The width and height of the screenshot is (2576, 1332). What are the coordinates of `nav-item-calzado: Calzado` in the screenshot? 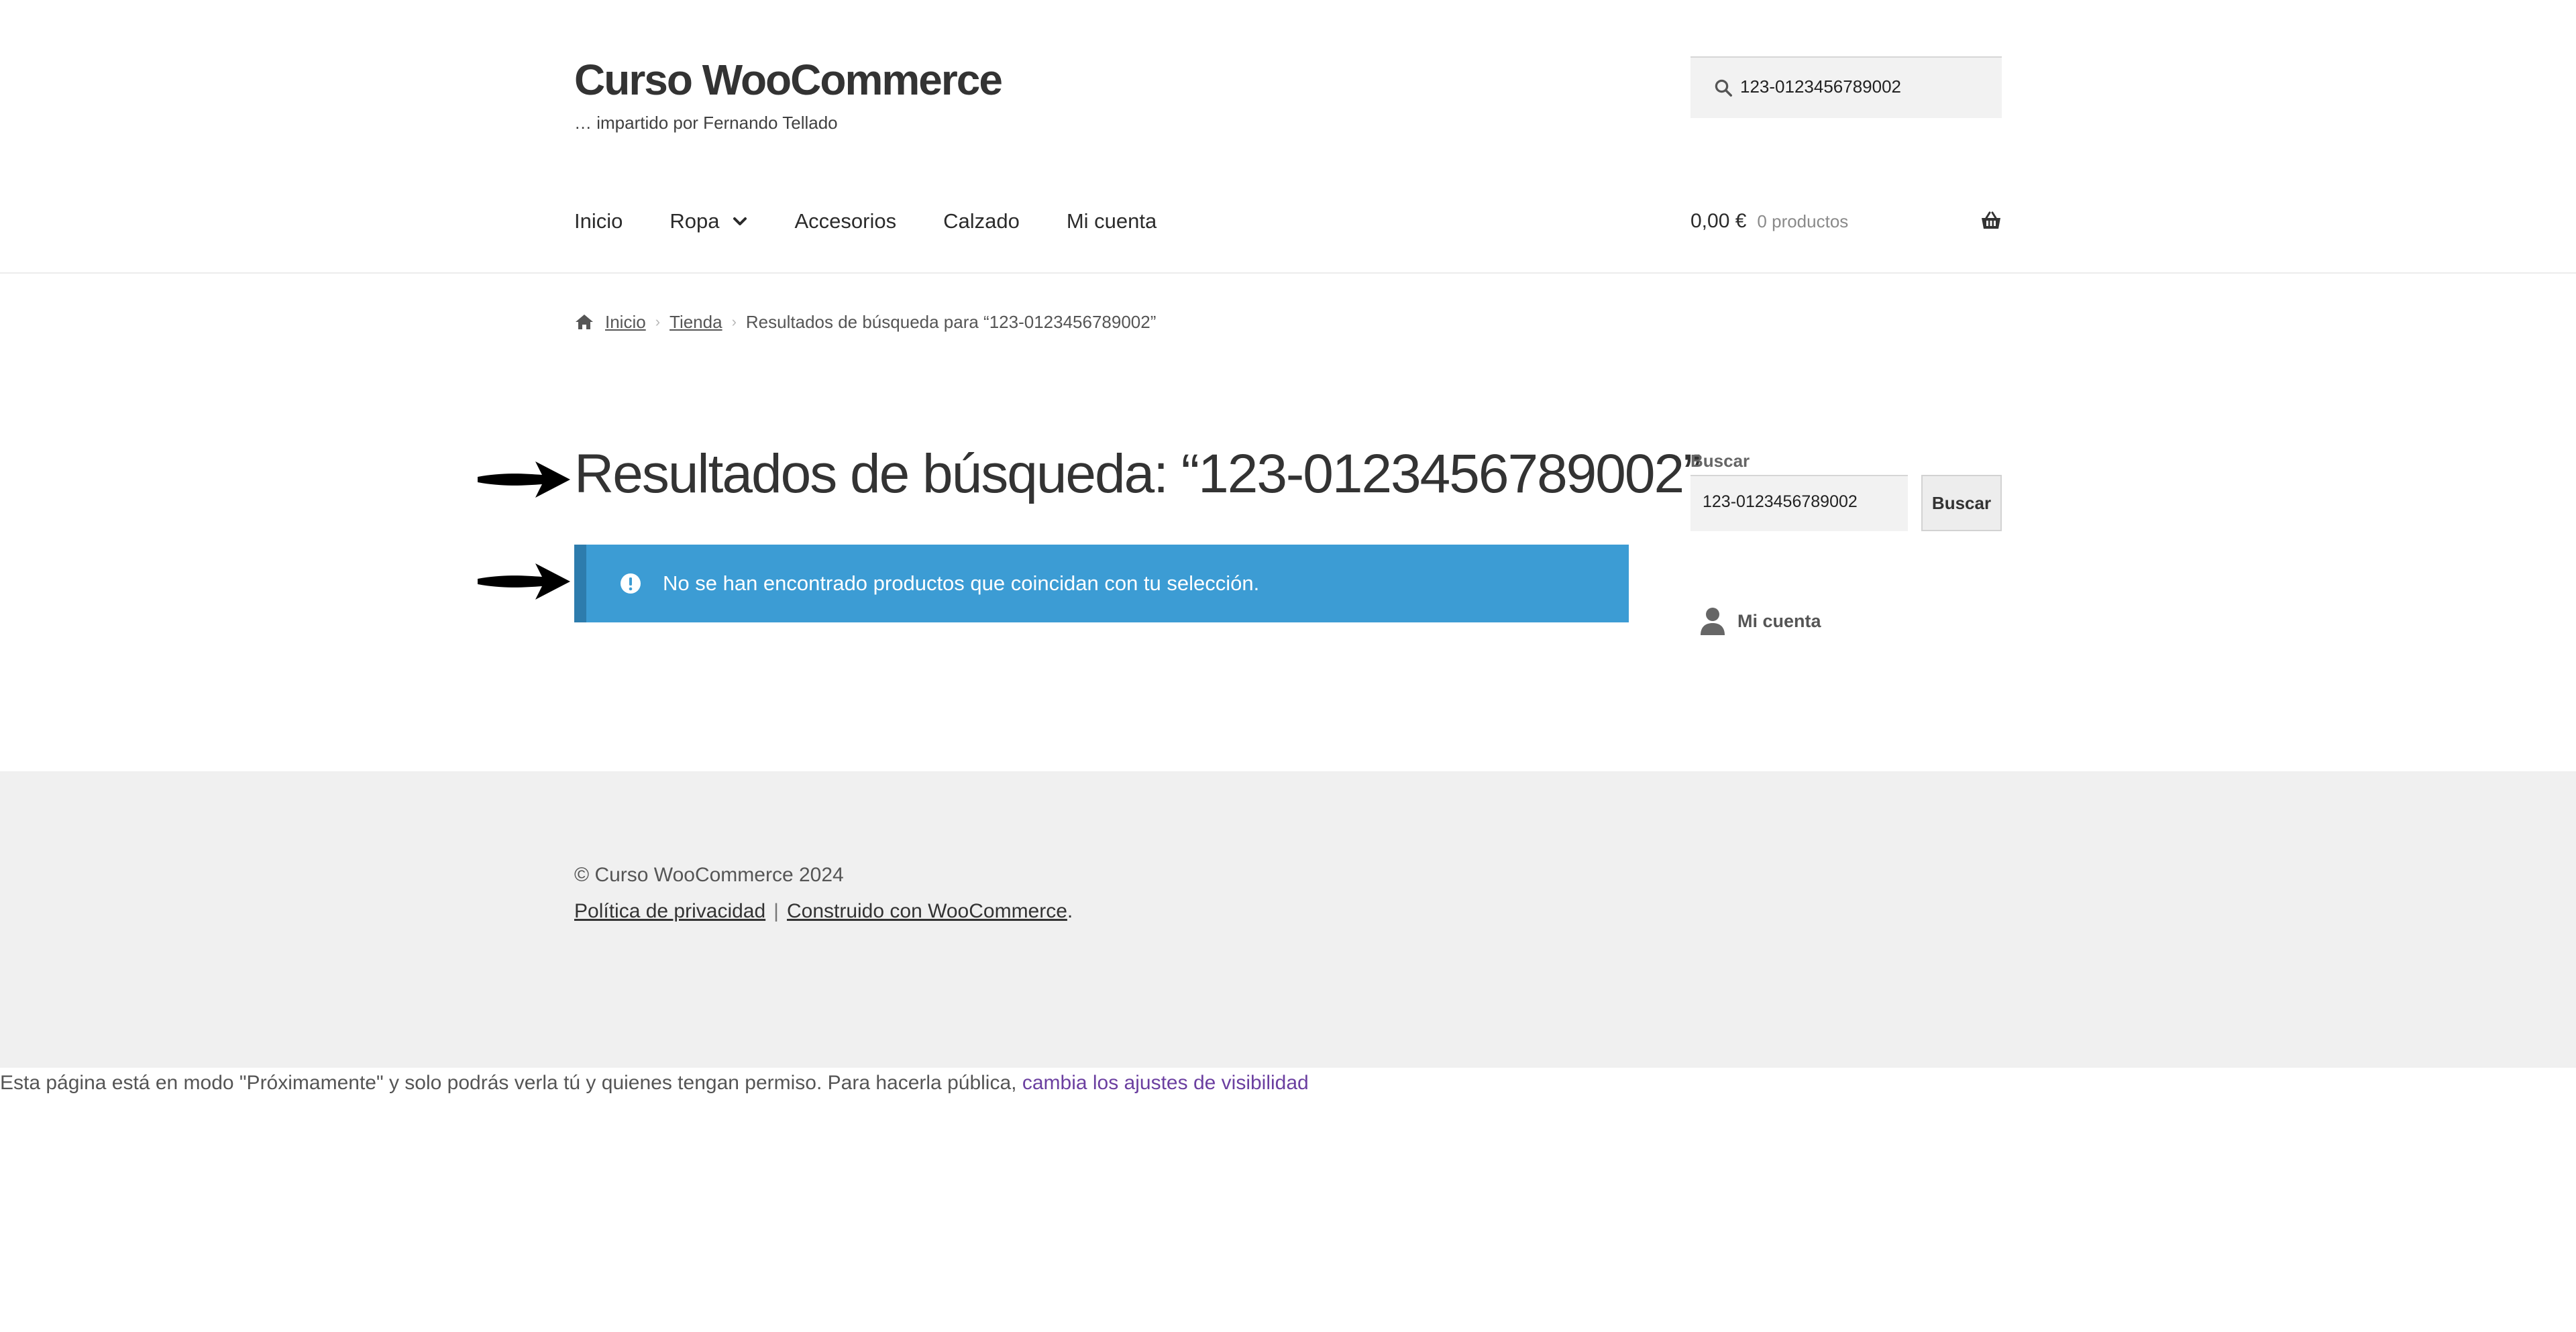 It's located at (981, 221).